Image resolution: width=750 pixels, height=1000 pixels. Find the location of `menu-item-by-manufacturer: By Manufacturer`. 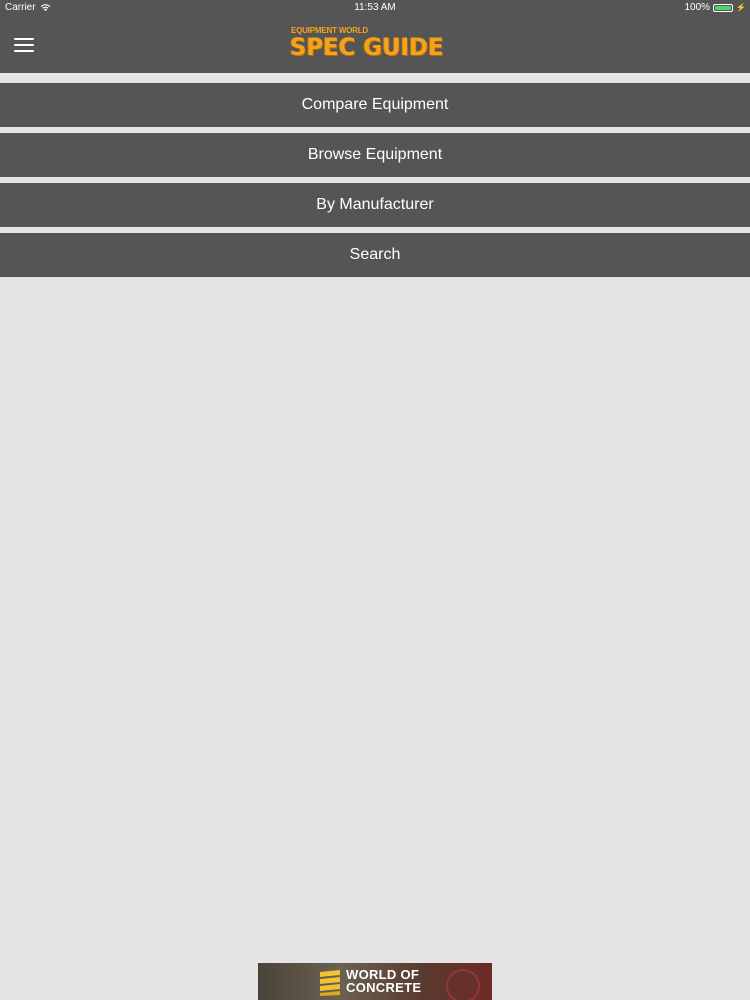

menu-item-by-manufacturer: By Manufacturer is located at coordinates (375, 205).